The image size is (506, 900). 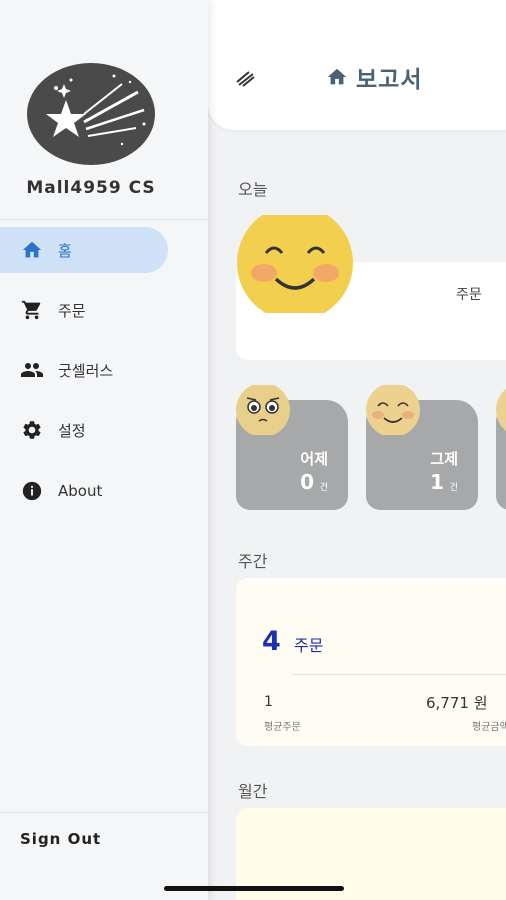 I want to click on section-monthly-label: 월간, so click(x=253, y=791).